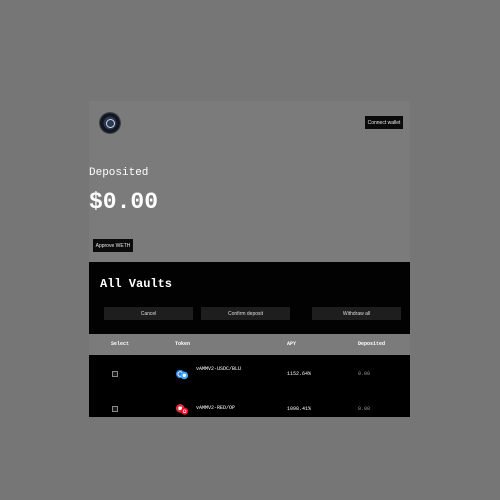  What do you see at coordinates (372, 344) in the screenshot?
I see `column-header-deposited: Deposited` at bounding box center [372, 344].